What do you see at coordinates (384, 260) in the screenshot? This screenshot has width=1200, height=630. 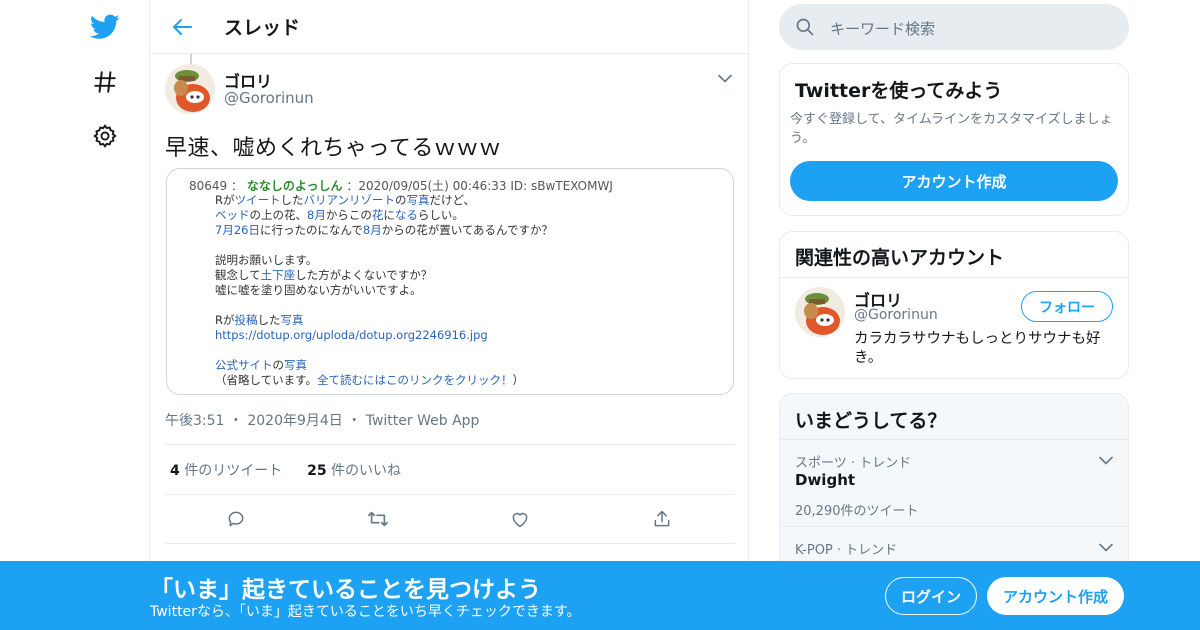 I see `post-line: 説明お願いします。` at bounding box center [384, 260].